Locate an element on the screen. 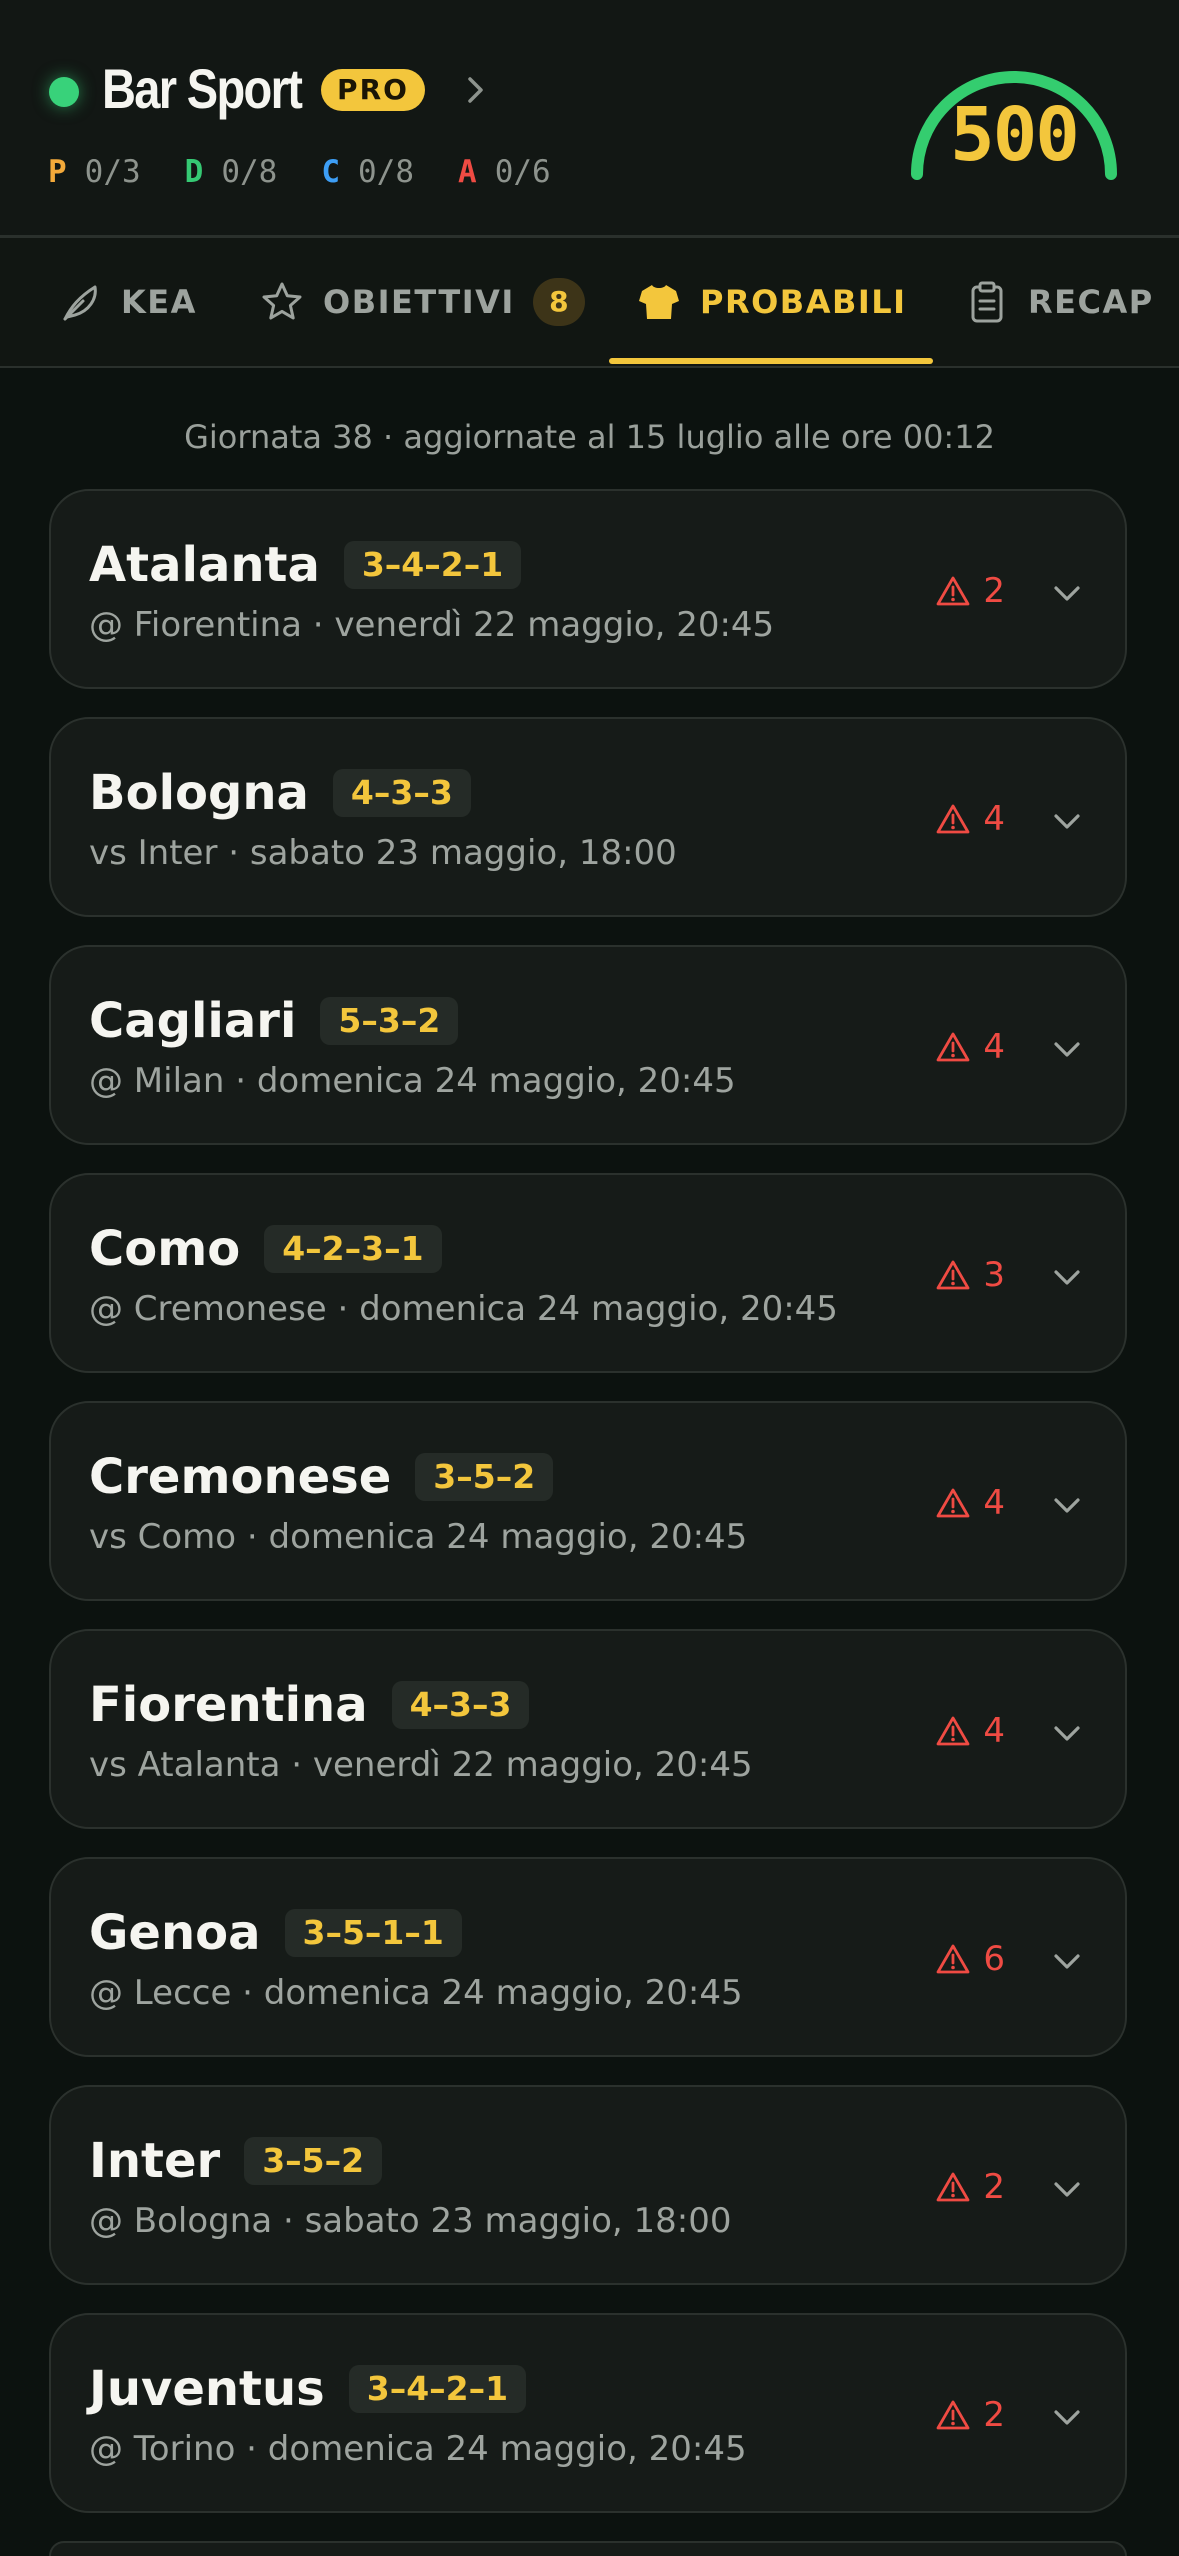 This screenshot has width=1179, height=2556. role-value: 0/6 is located at coordinates (522, 172).